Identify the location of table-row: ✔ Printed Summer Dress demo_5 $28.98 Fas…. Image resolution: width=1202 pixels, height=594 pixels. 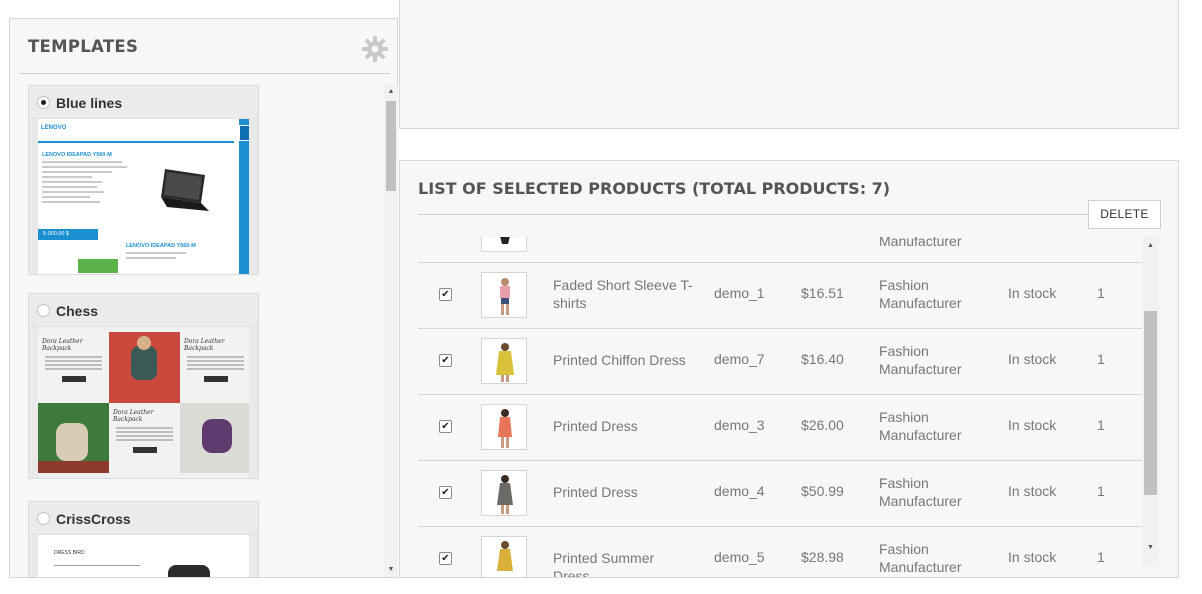
(780, 552).